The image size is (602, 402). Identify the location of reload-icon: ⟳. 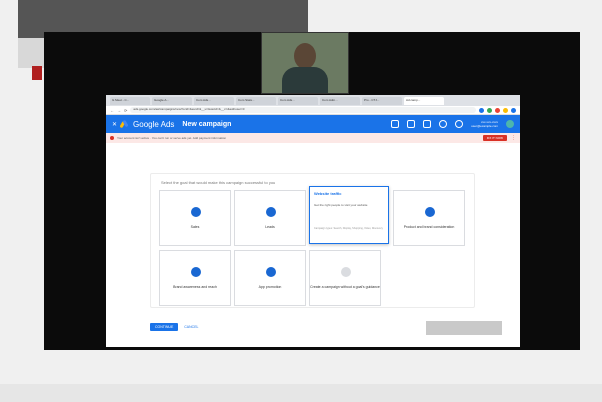
(125, 110).